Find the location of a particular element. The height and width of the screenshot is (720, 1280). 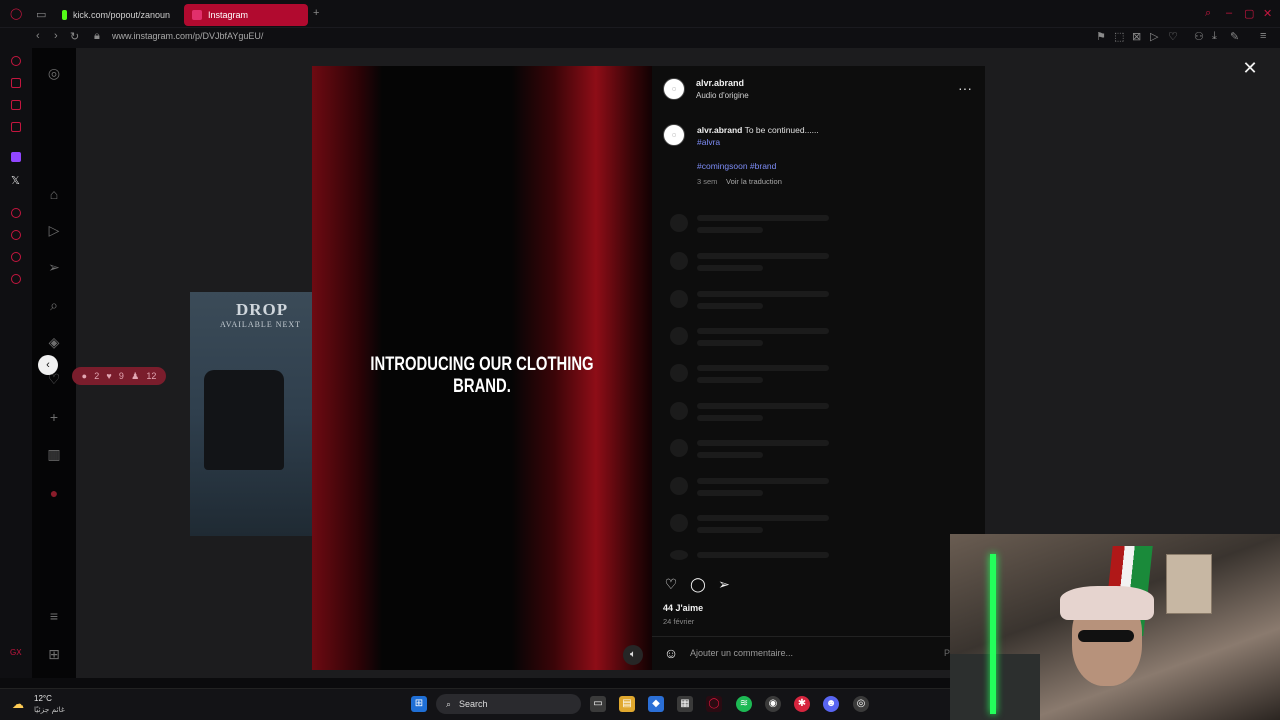

weather-description: غائم جزئيًا is located at coordinates (49, 709).